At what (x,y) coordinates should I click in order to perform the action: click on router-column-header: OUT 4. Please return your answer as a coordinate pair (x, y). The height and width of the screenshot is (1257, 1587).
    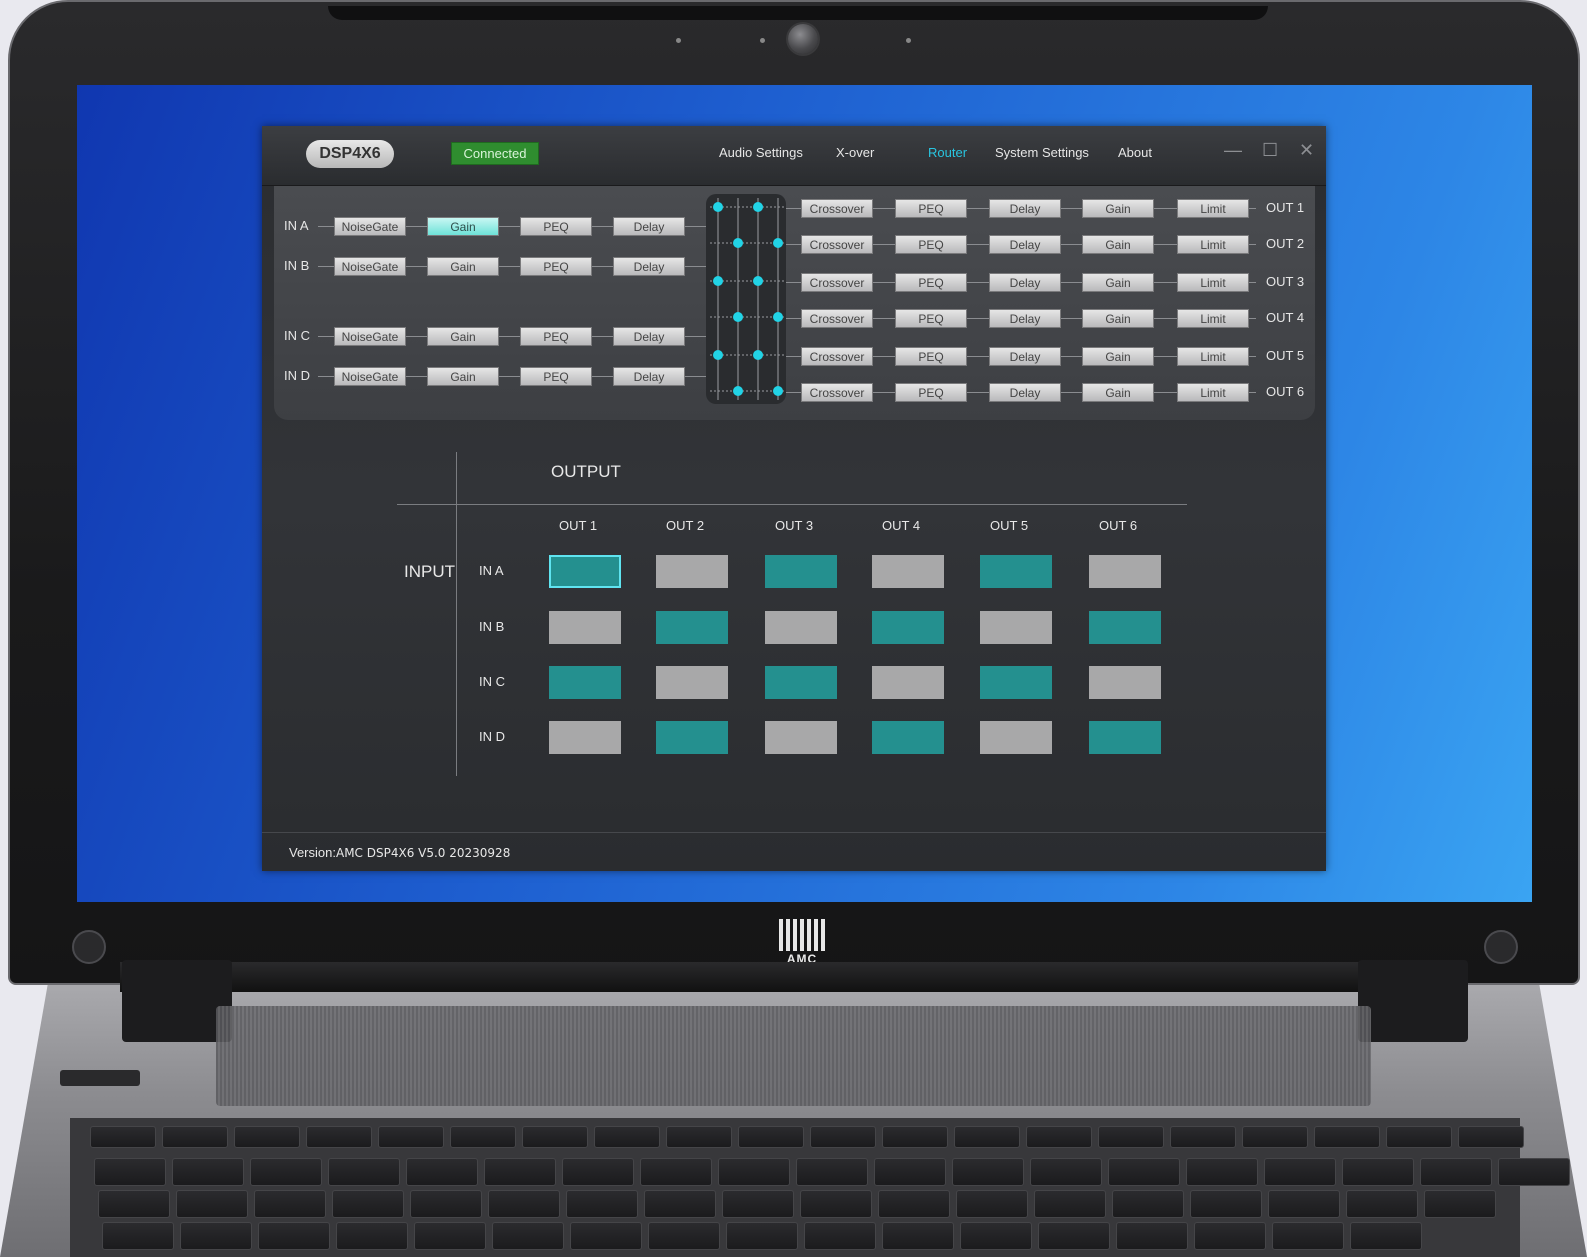
    Looking at the image, I should click on (901, 525).